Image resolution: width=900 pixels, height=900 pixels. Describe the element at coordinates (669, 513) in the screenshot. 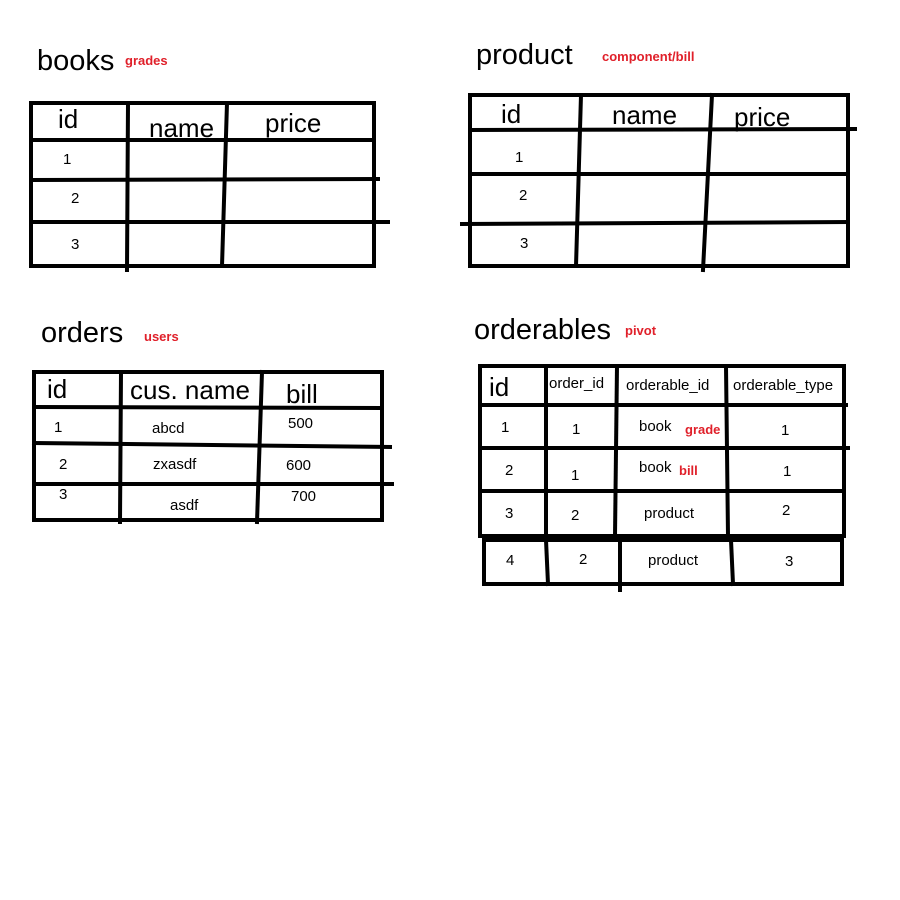

I see `orderables-row-3-orderable-id: product` at that location.